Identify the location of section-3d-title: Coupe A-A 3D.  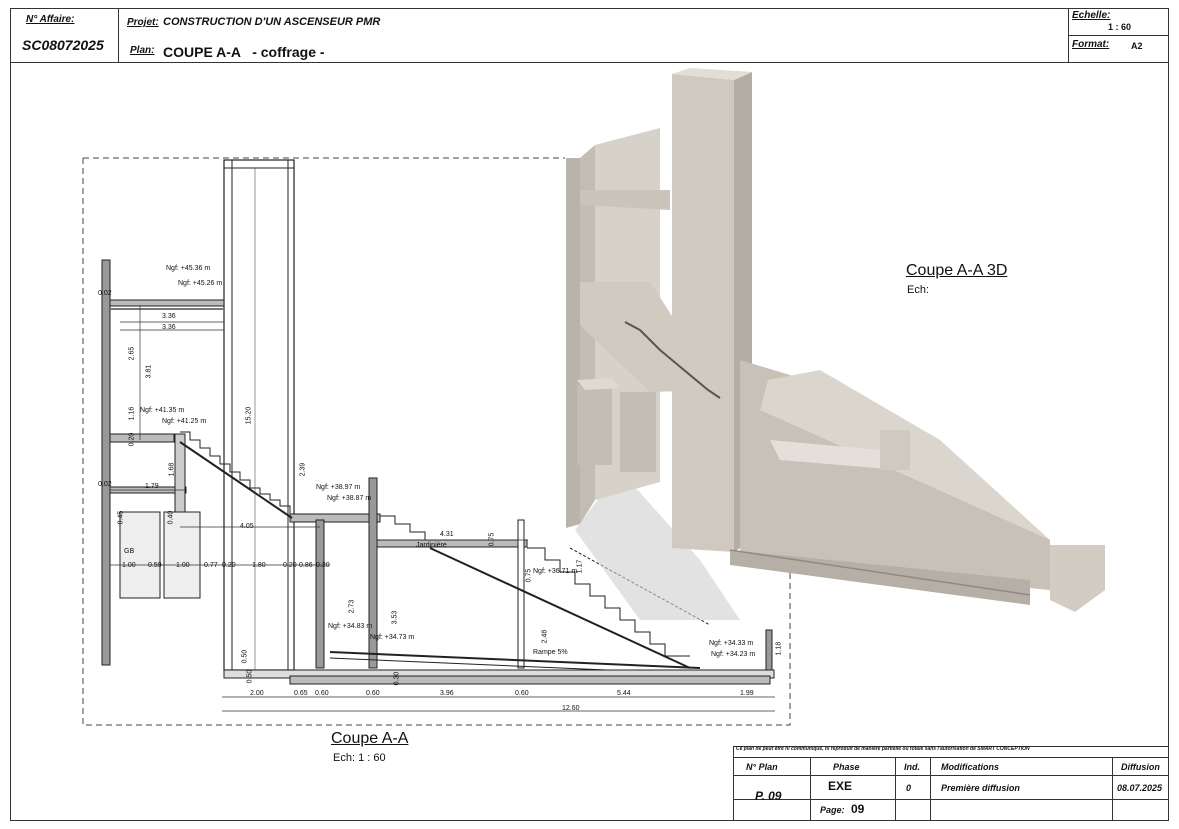
(957, 270).